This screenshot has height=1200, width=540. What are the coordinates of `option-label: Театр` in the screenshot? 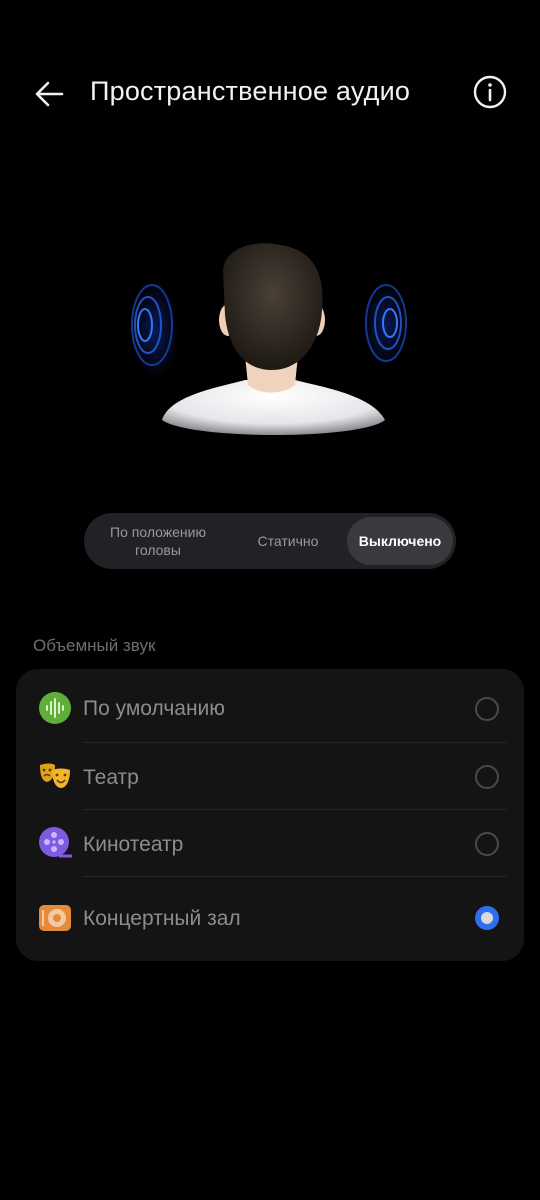 It's located at (111, 777).